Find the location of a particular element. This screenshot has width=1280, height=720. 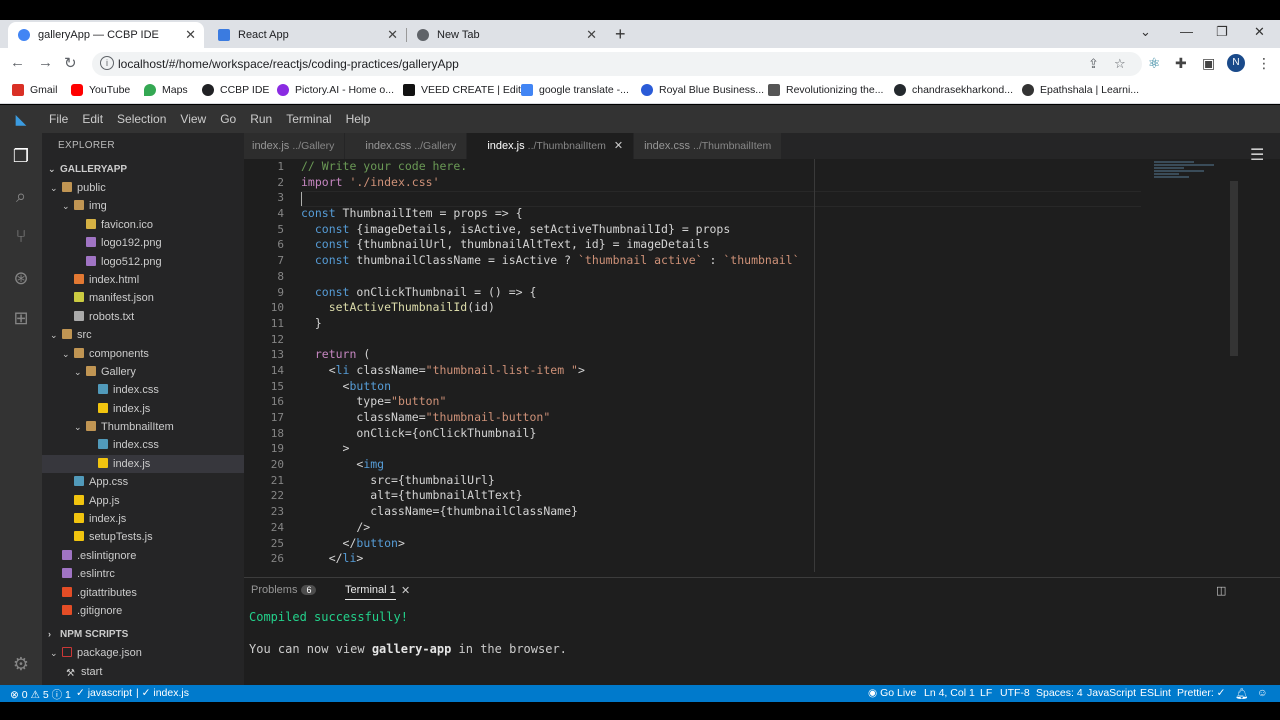

close-window-icon: ✕ is located at coordinates (1259, 32).